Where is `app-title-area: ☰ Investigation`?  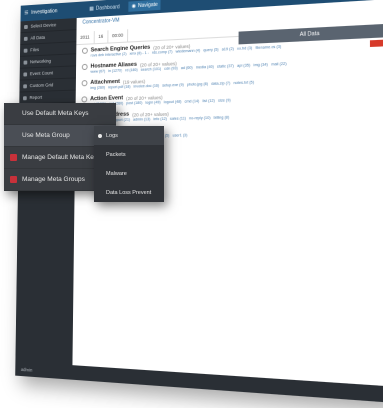 app-title-area: ☰ Investigation is located at coordinates (51, 12).